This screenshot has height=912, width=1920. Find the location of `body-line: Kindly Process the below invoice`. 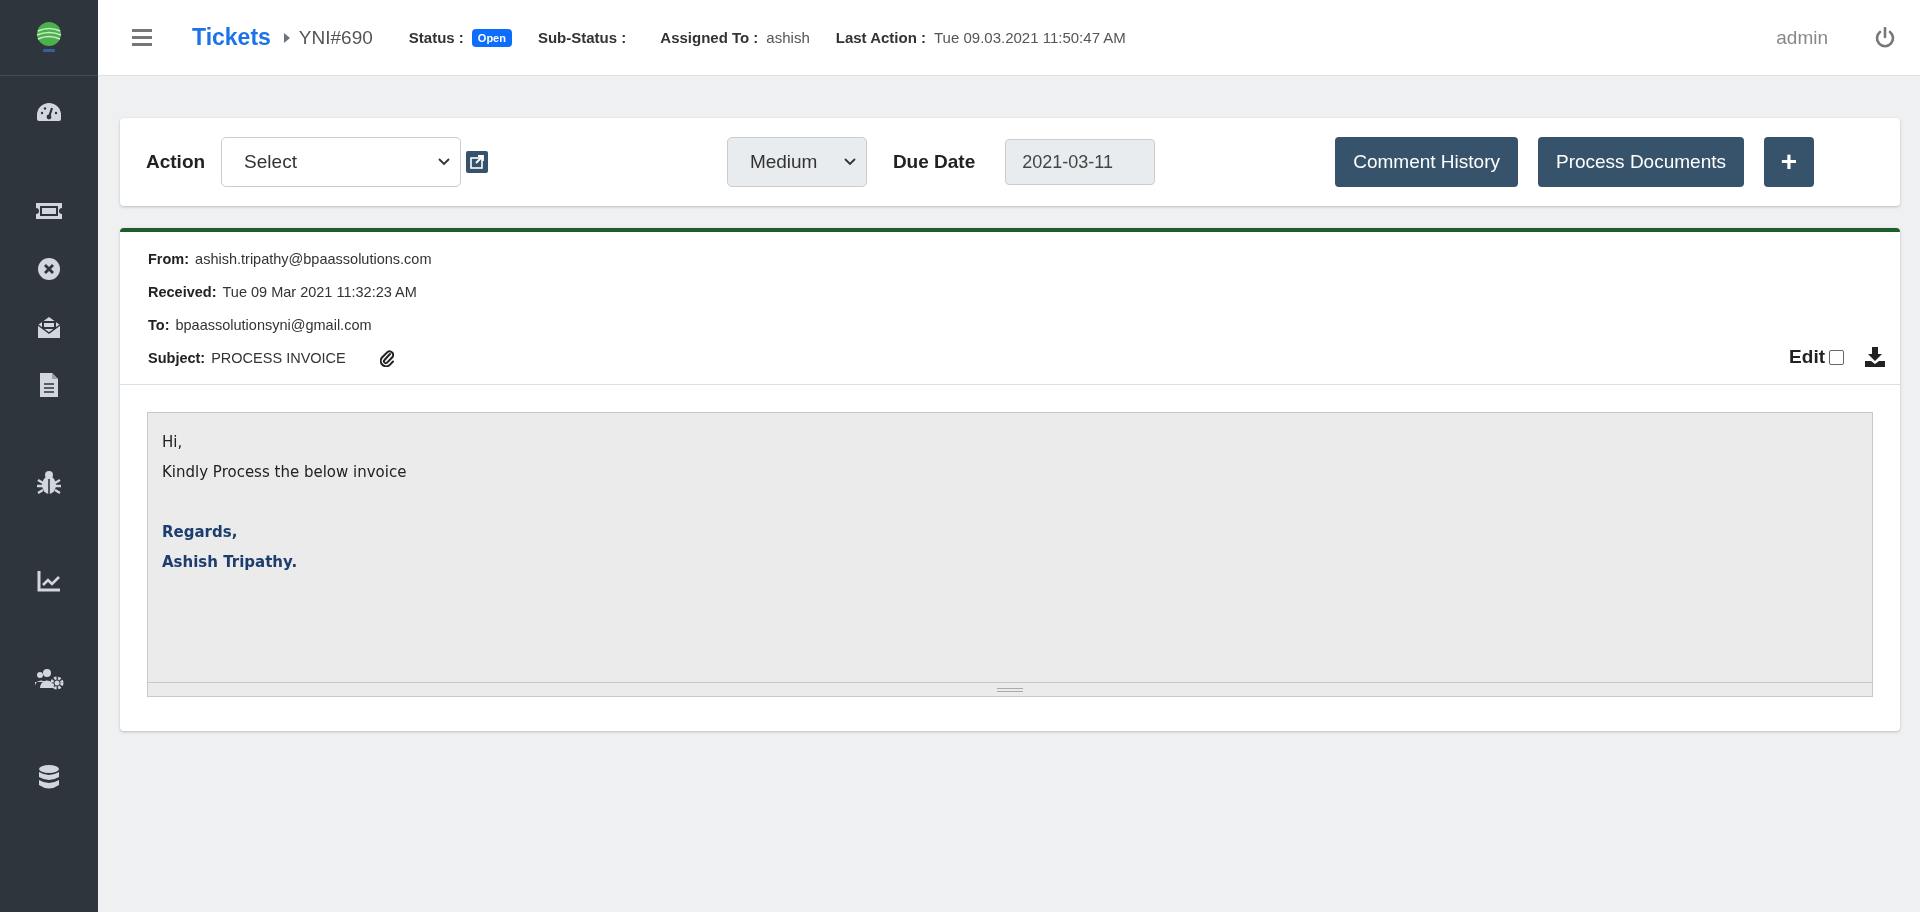

body-line: Kindly Process the below invoice is located at coordinates (285, 472).